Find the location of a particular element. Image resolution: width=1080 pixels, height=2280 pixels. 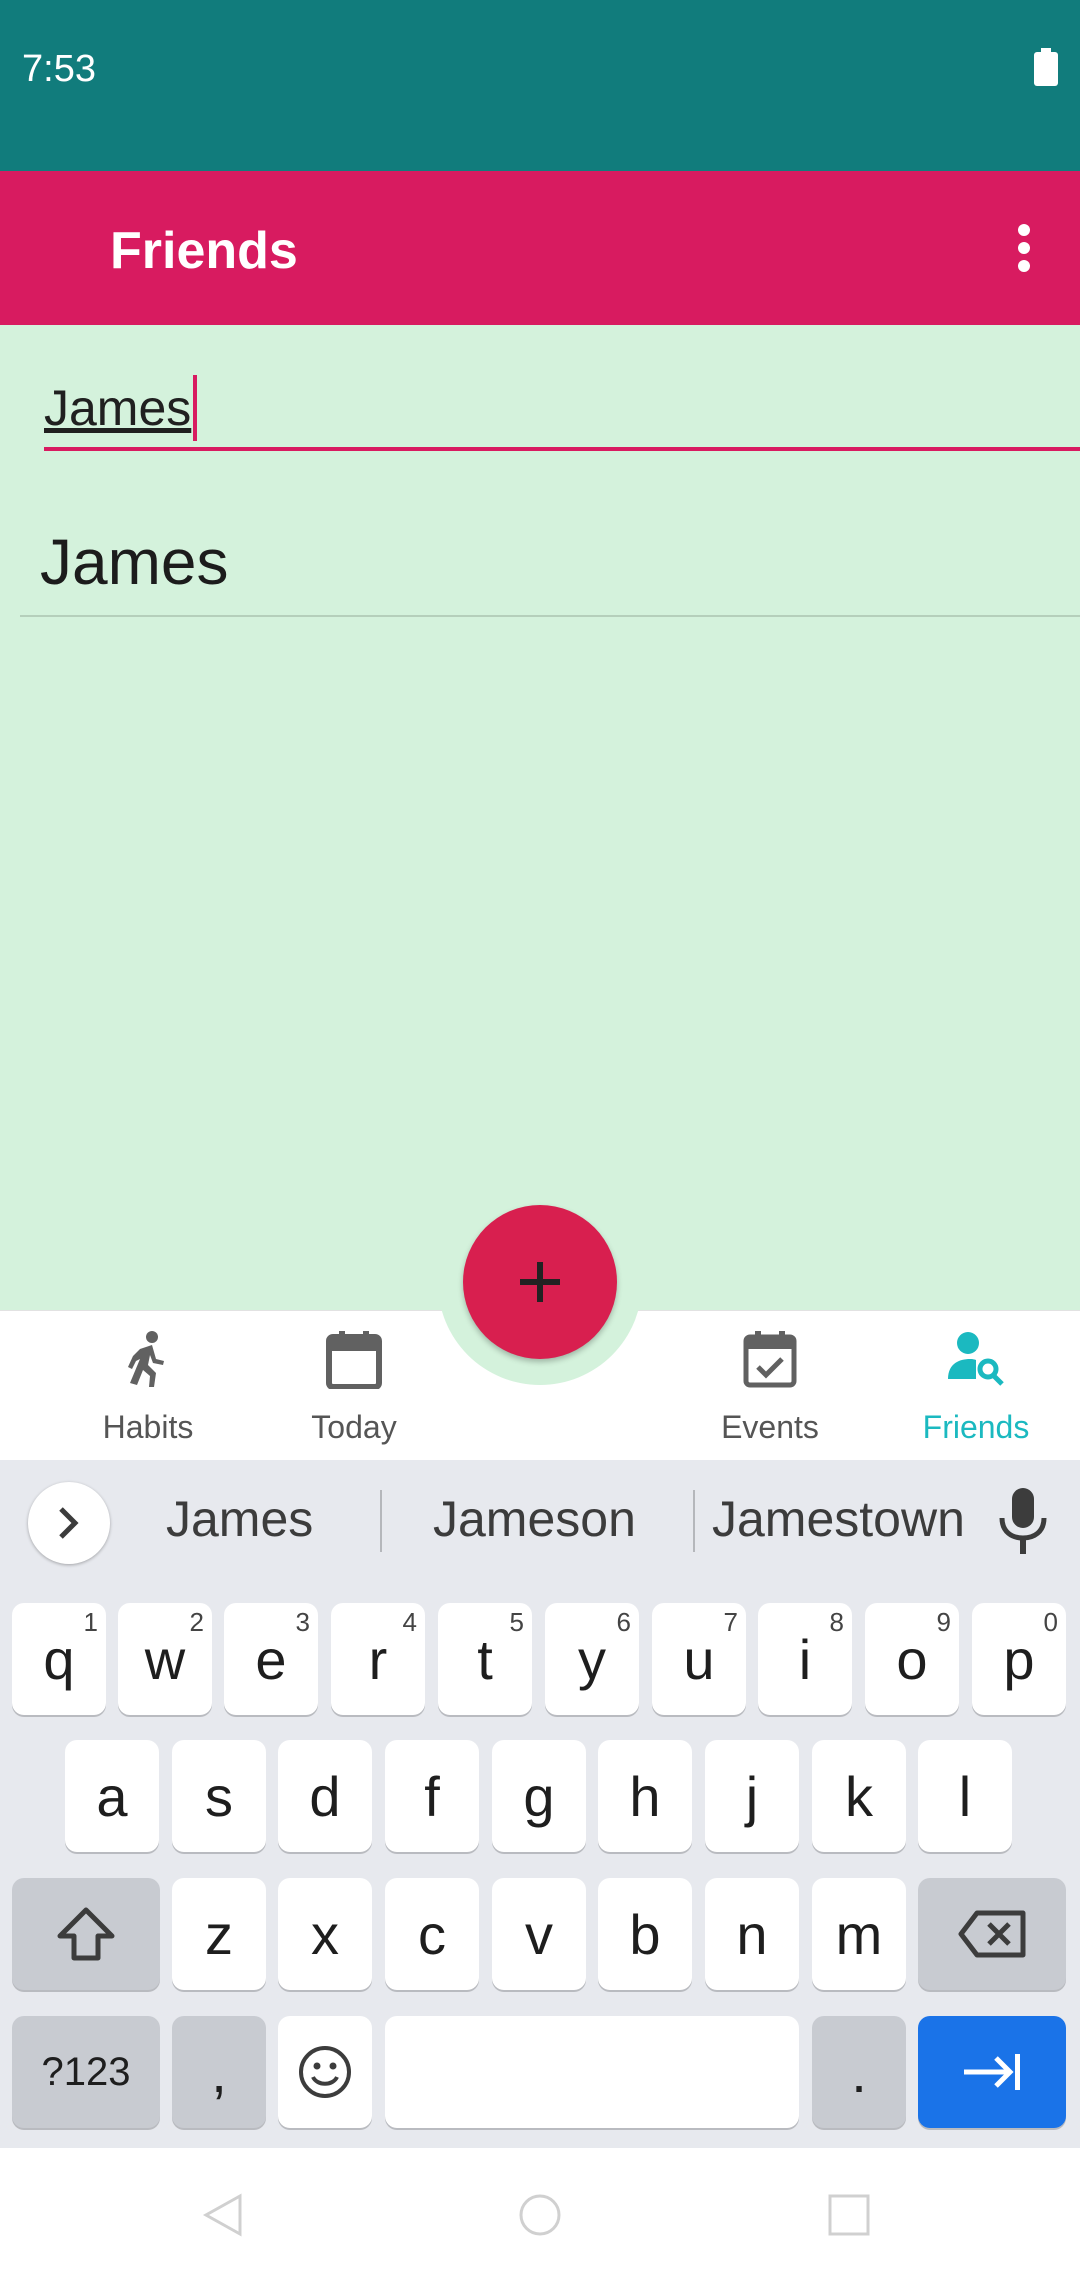

plus-icon is located at coordinates (540, 1282).